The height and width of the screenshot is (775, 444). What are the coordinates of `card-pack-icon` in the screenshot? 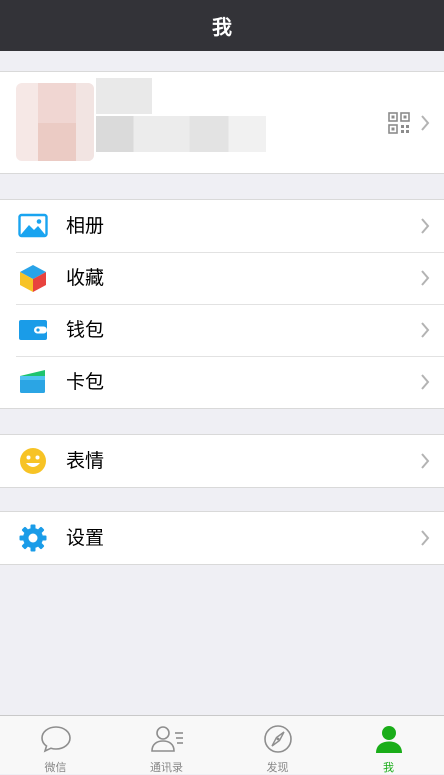 It's located at (32, 381).